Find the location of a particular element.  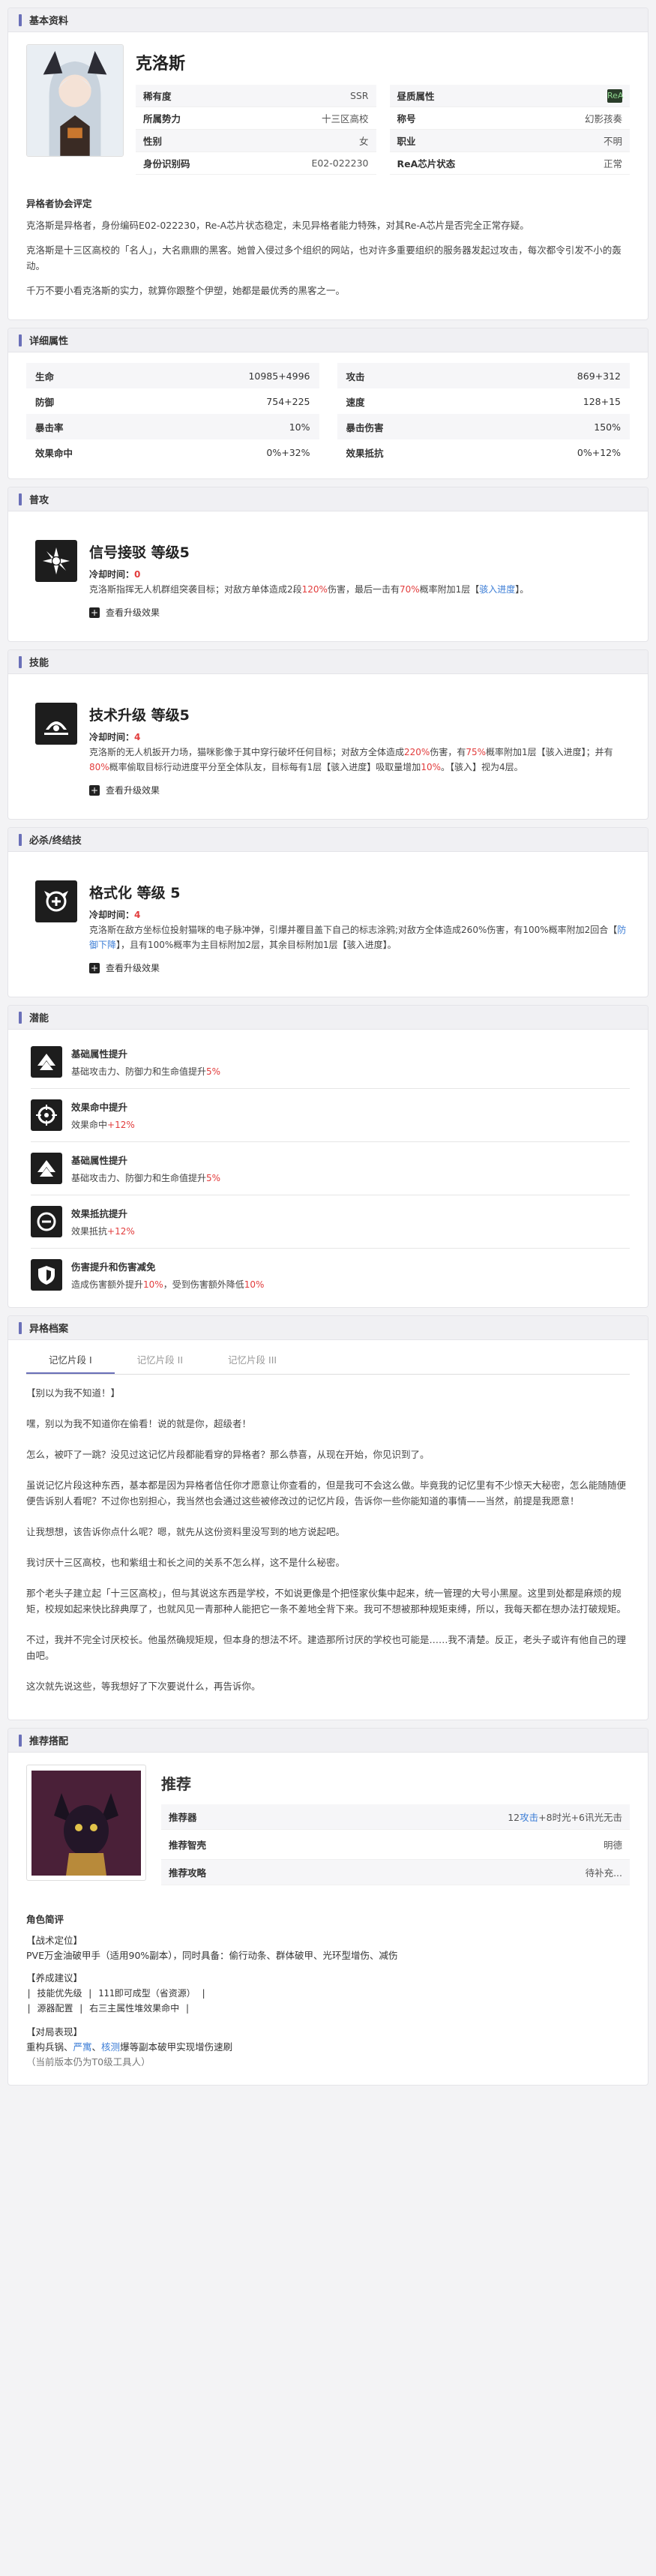

id-code-label: 身份识别码 is located at coordinates (166, 163).